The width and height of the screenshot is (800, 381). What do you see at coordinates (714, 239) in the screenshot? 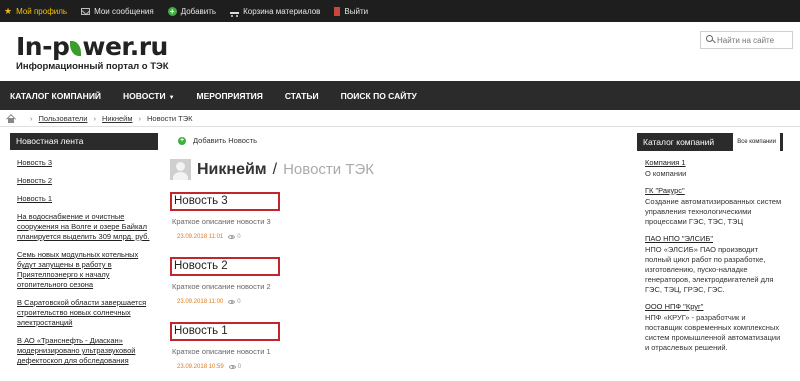
I see `company-name-link: ПАО НПО "ЭЛСИБ"` at bounding box center [714, 239].